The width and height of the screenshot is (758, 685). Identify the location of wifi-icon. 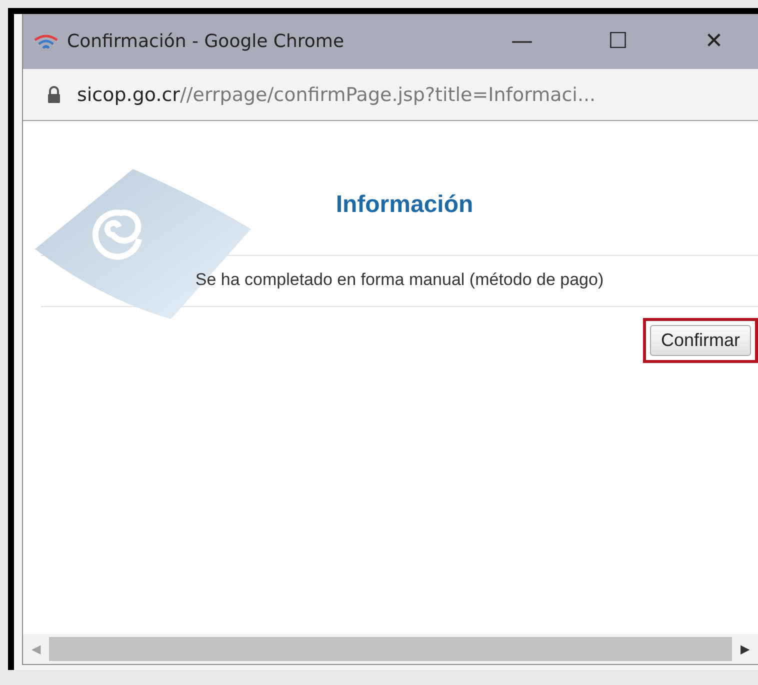
(46, 42).